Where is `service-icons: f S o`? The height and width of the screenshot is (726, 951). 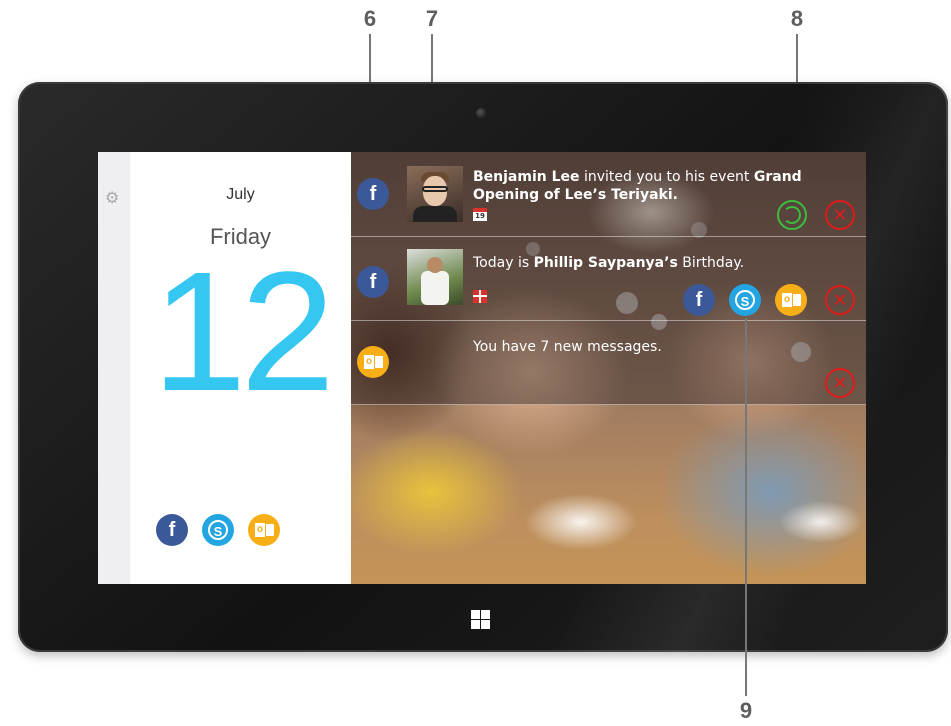 service-icons: f S o is located at coordinates (218, 530).